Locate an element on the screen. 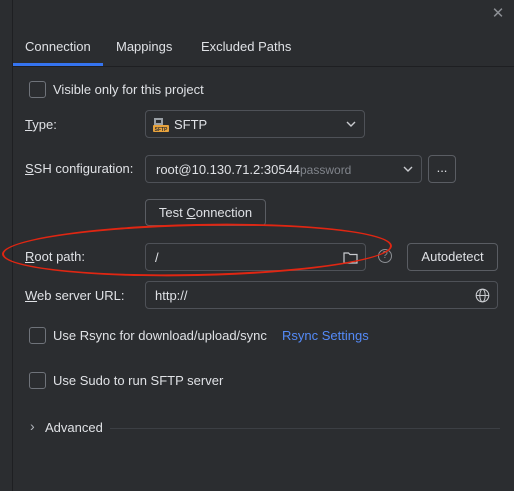 This screenshot has height=491, width=514. ssh-config-dropdown: root@10.130.71.2:30544 password is located at coordinates (283, 169).